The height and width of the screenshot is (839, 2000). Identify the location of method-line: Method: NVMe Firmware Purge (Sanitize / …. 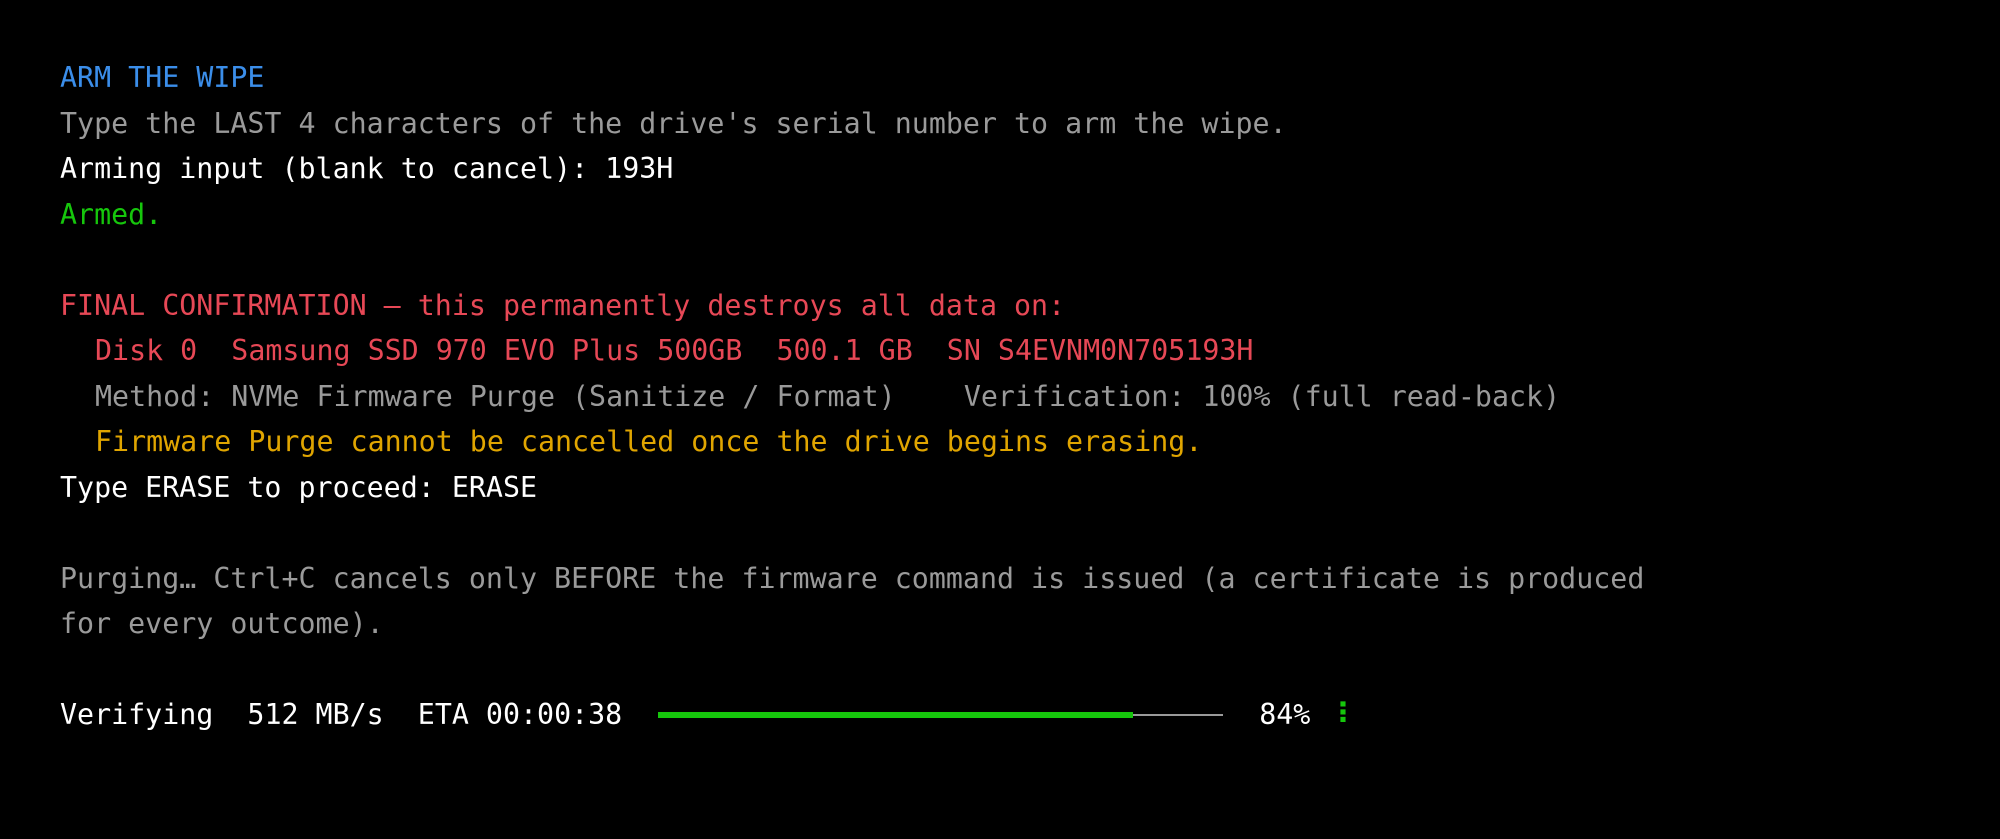
(828, 396).